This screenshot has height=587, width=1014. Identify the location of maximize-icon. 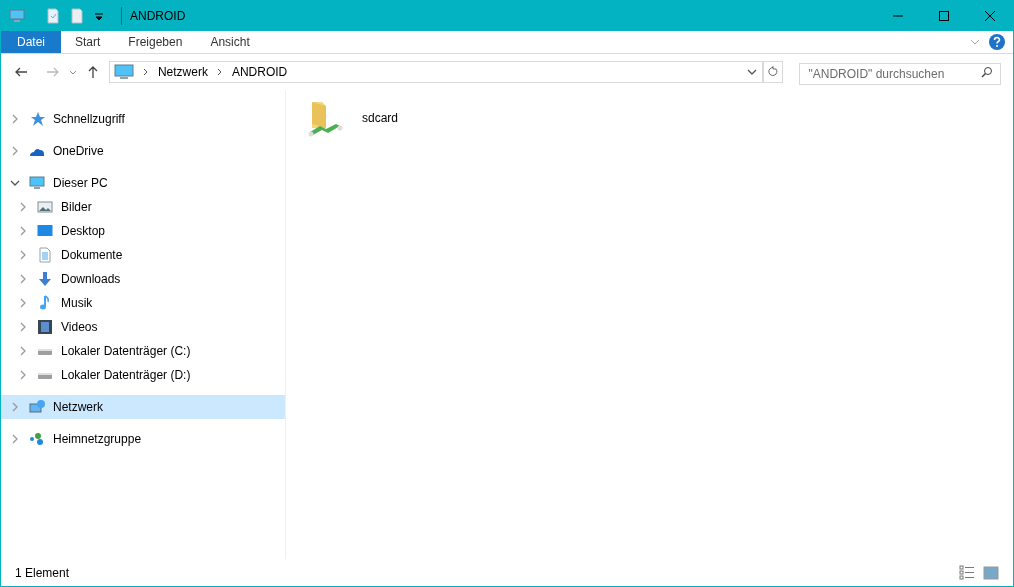
(944, 16).